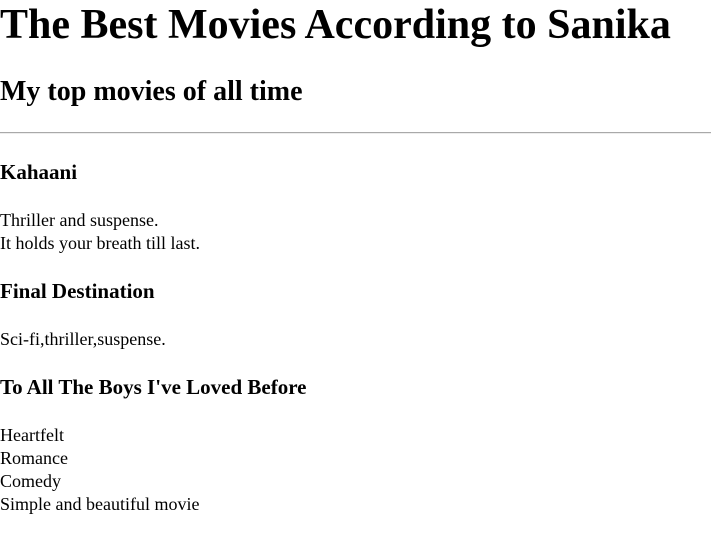 The width and height of the screenshot is (711, 556). I want to click on description-line: Comedy, so click(30, 481).